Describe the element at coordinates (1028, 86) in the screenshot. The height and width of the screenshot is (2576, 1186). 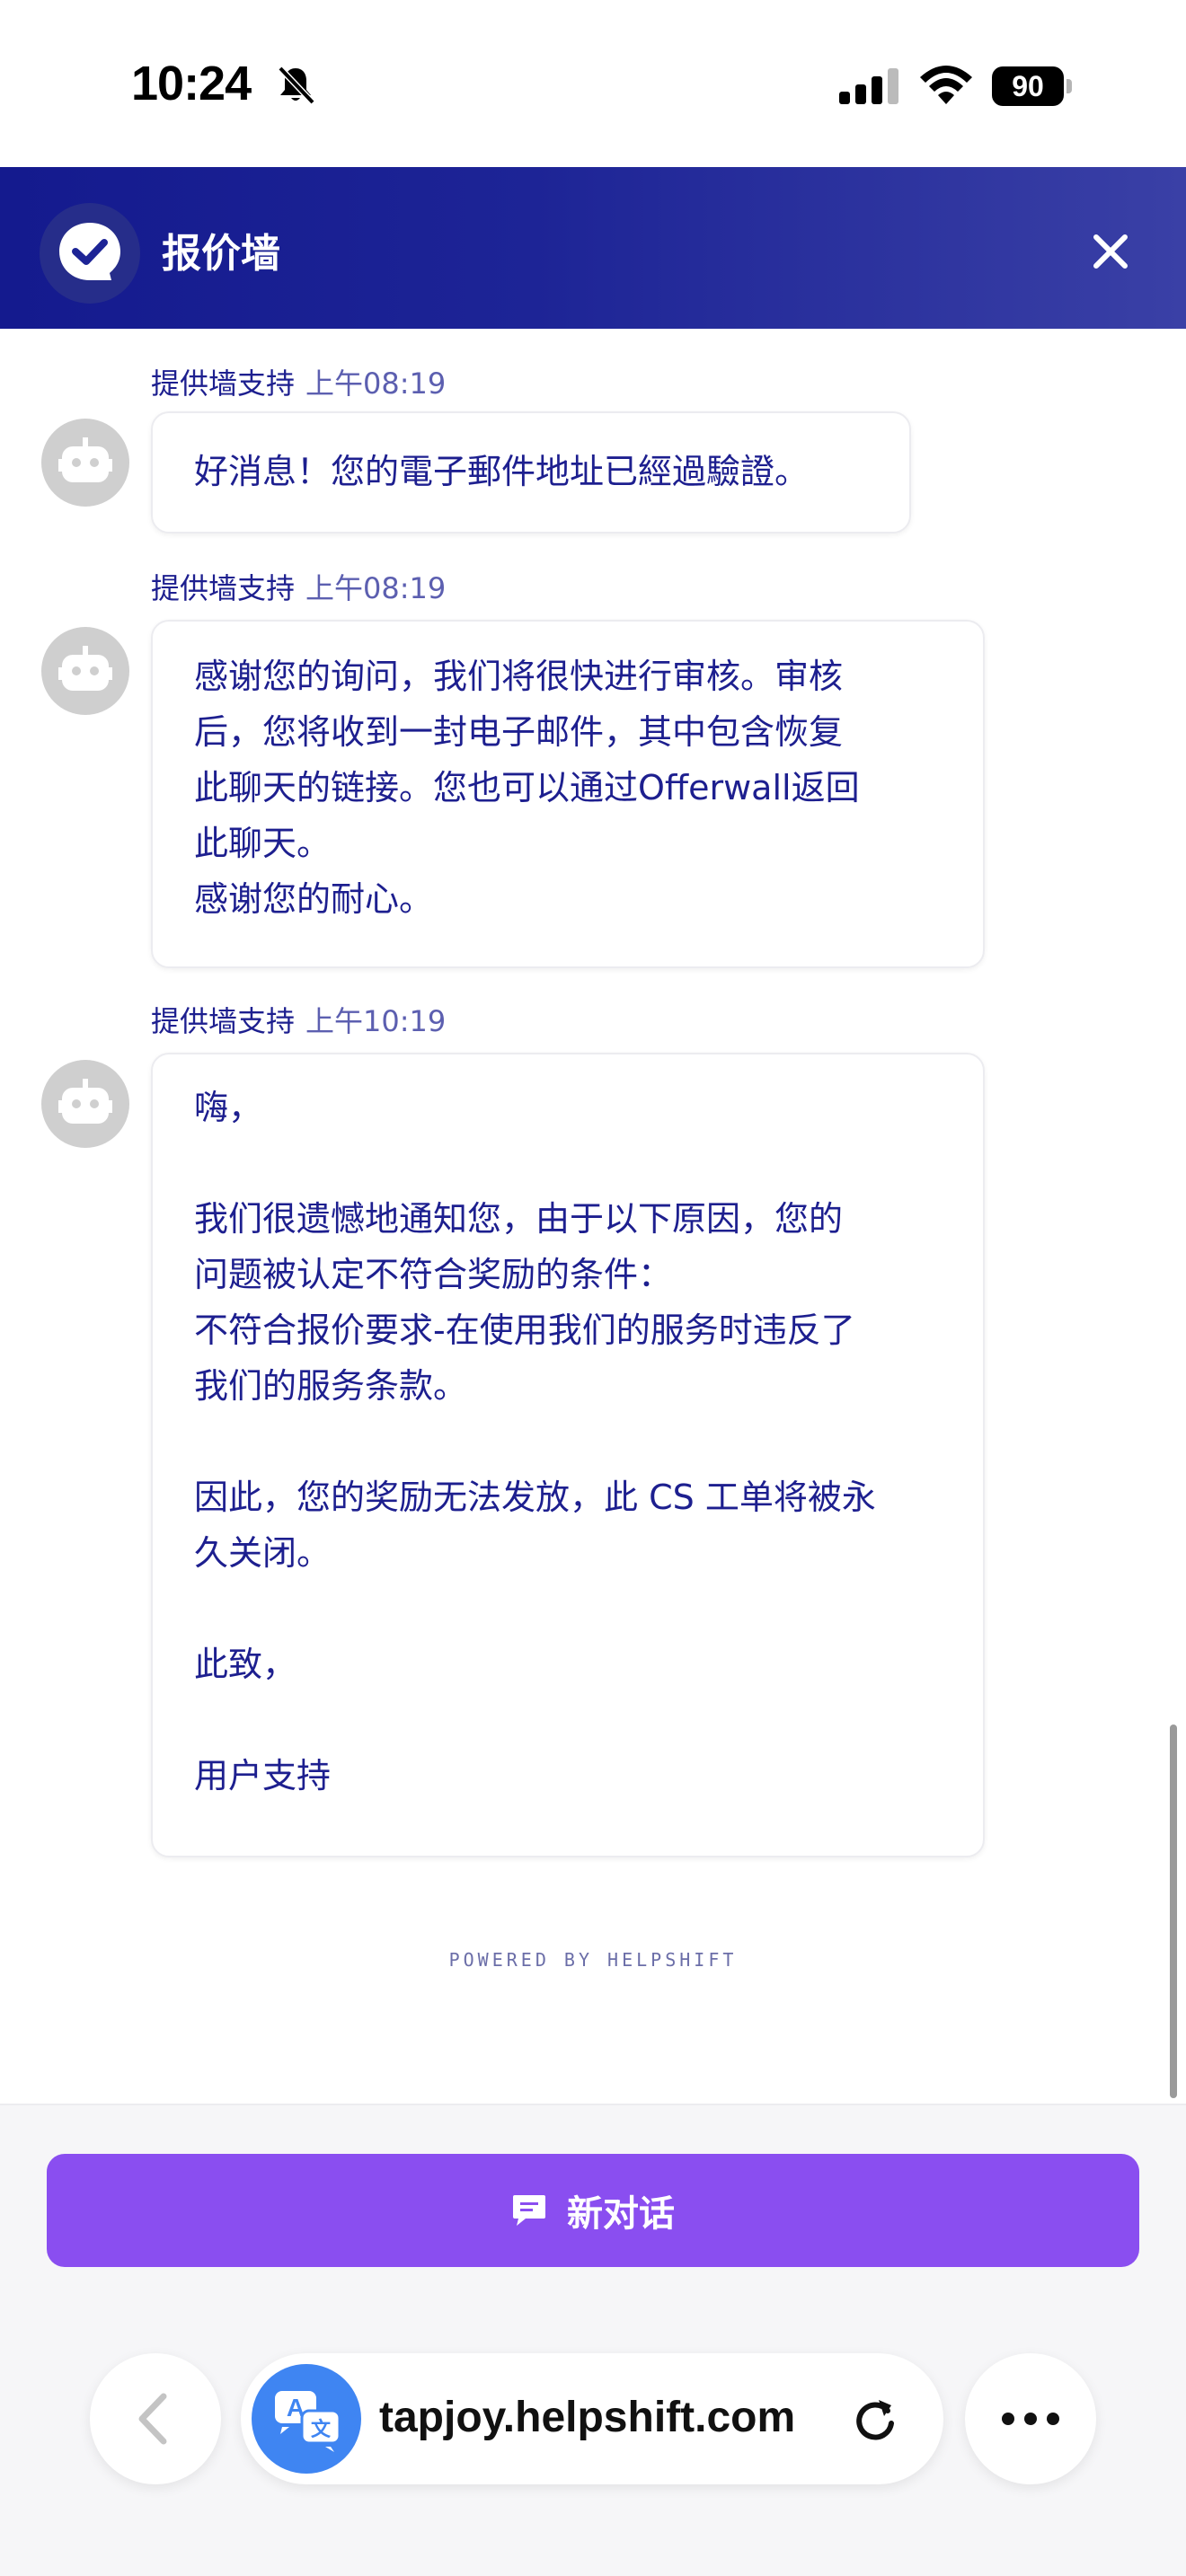
I see `battery-level: 90` at that location.